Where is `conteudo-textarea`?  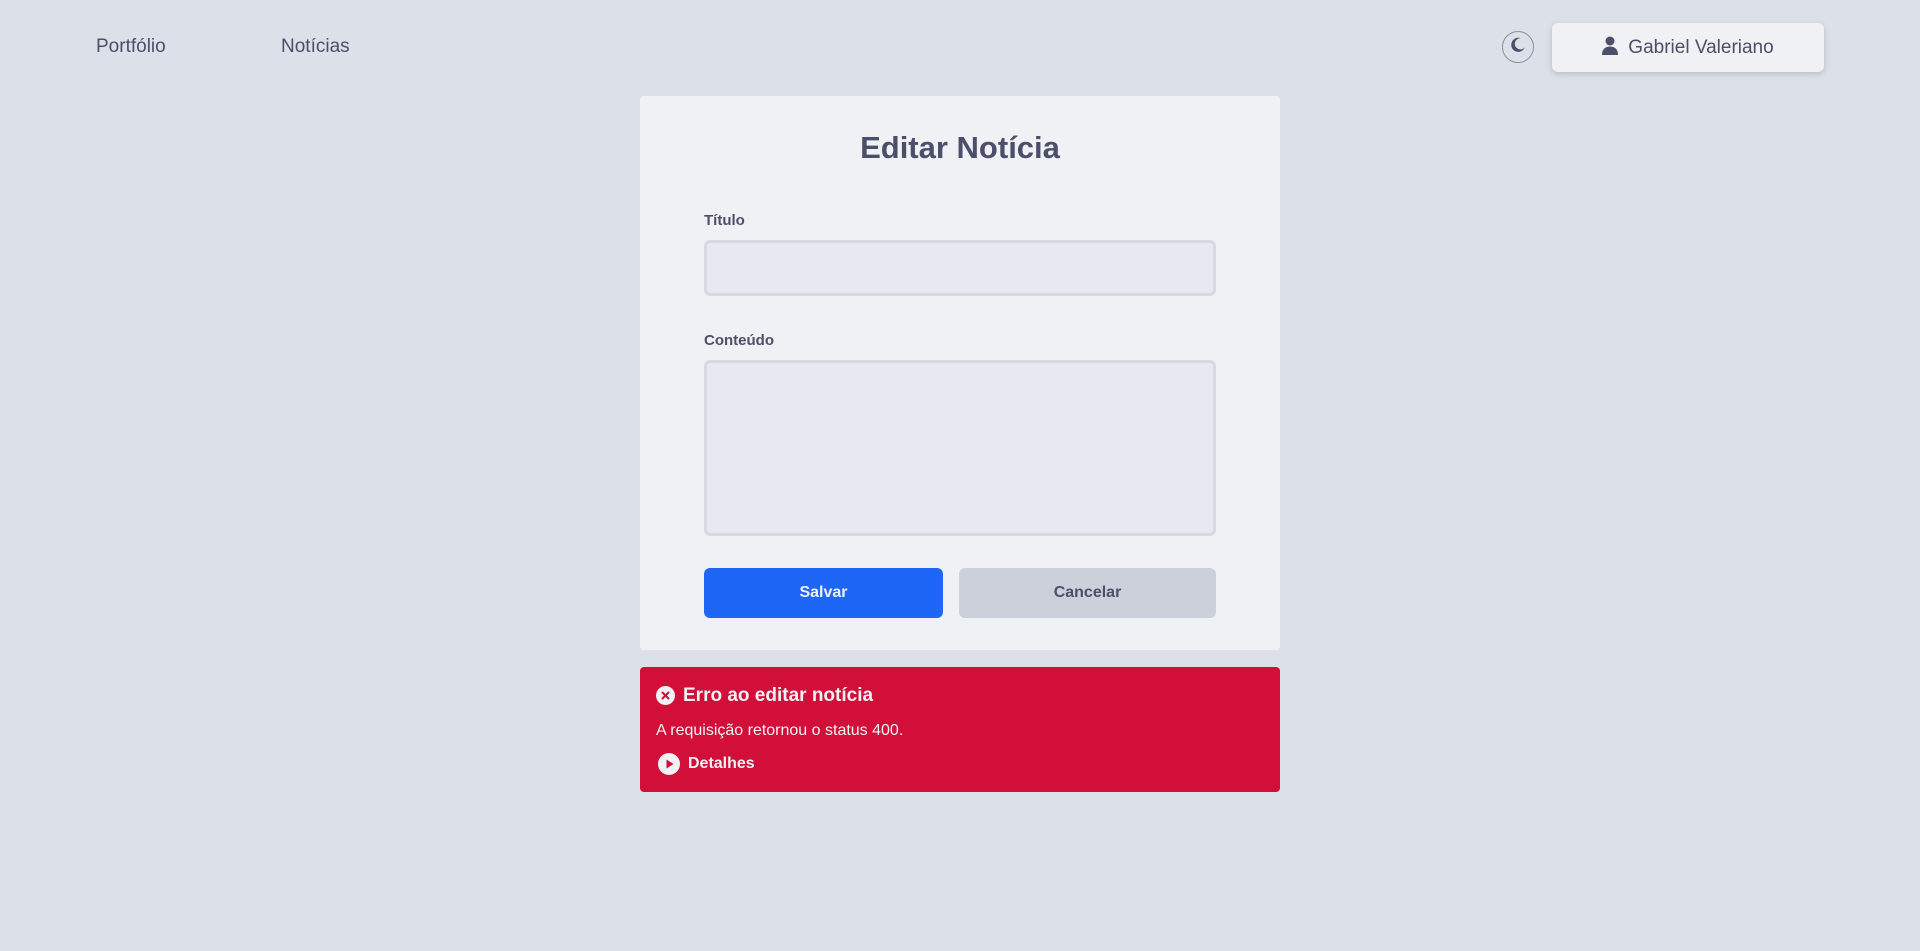 conteudo-textarea is located at coordinates (960, 448).